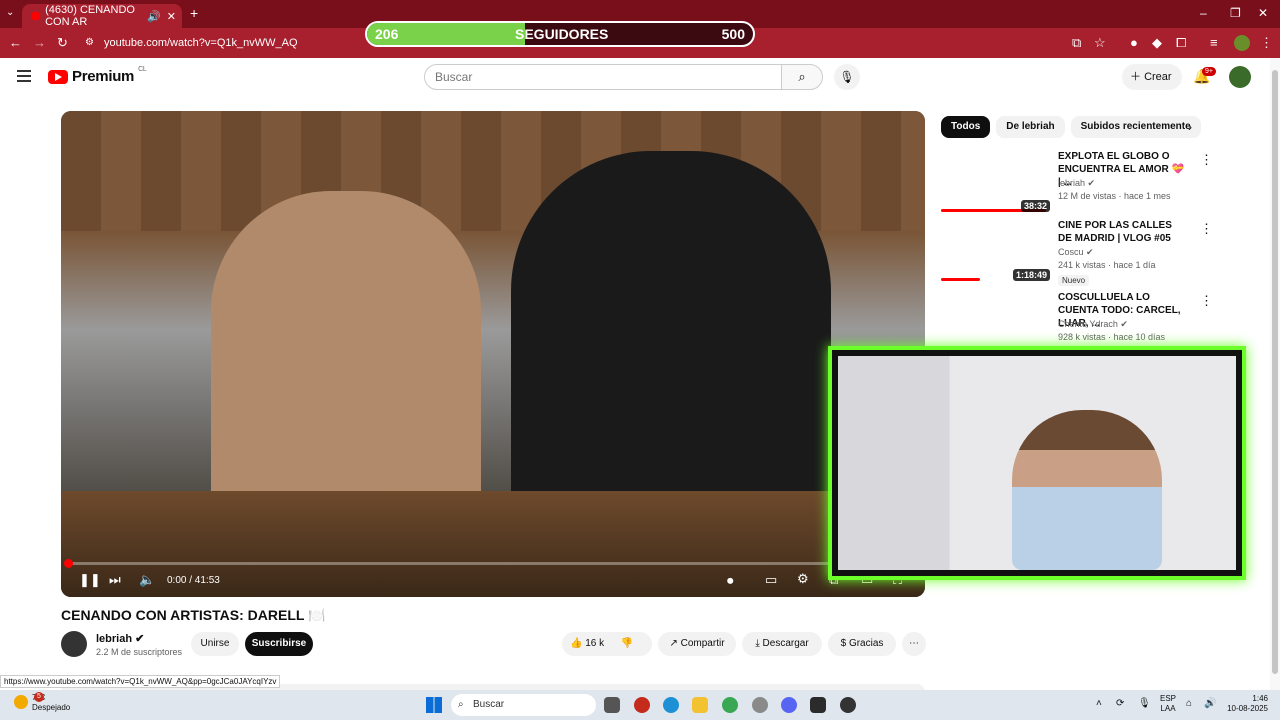 The image size is (1280, 720). Describe the element at coordinates (1168, 704) in the screenshot. I see `language-indicator: ESP LAA` at that location.